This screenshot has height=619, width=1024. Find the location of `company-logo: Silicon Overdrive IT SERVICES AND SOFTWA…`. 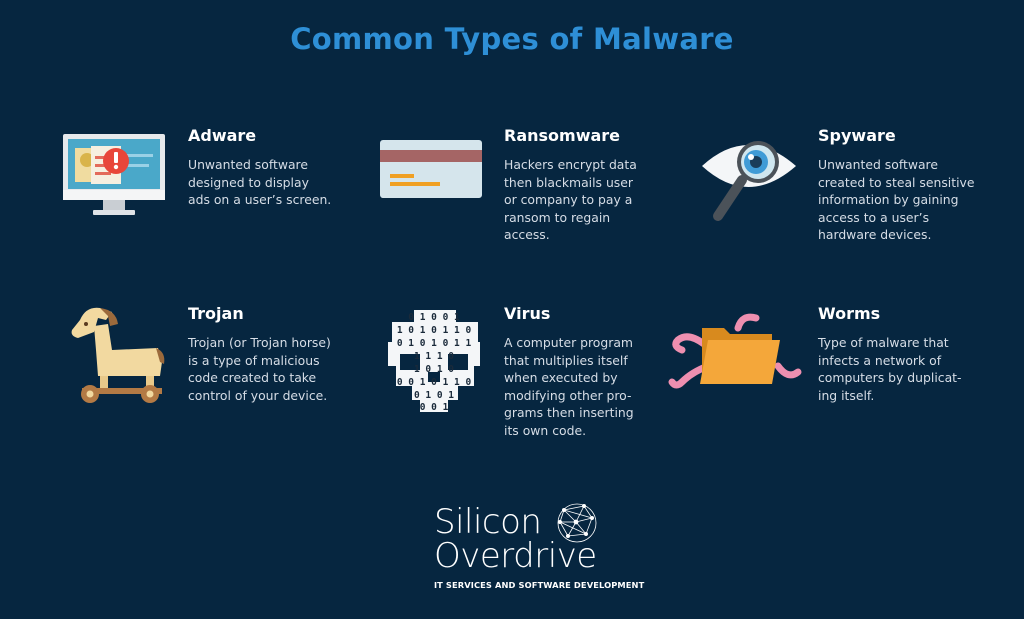

company-logo: Silicon Overdrive IT SERVICES AND SOFTWA… is located at coordinates (537, 550).